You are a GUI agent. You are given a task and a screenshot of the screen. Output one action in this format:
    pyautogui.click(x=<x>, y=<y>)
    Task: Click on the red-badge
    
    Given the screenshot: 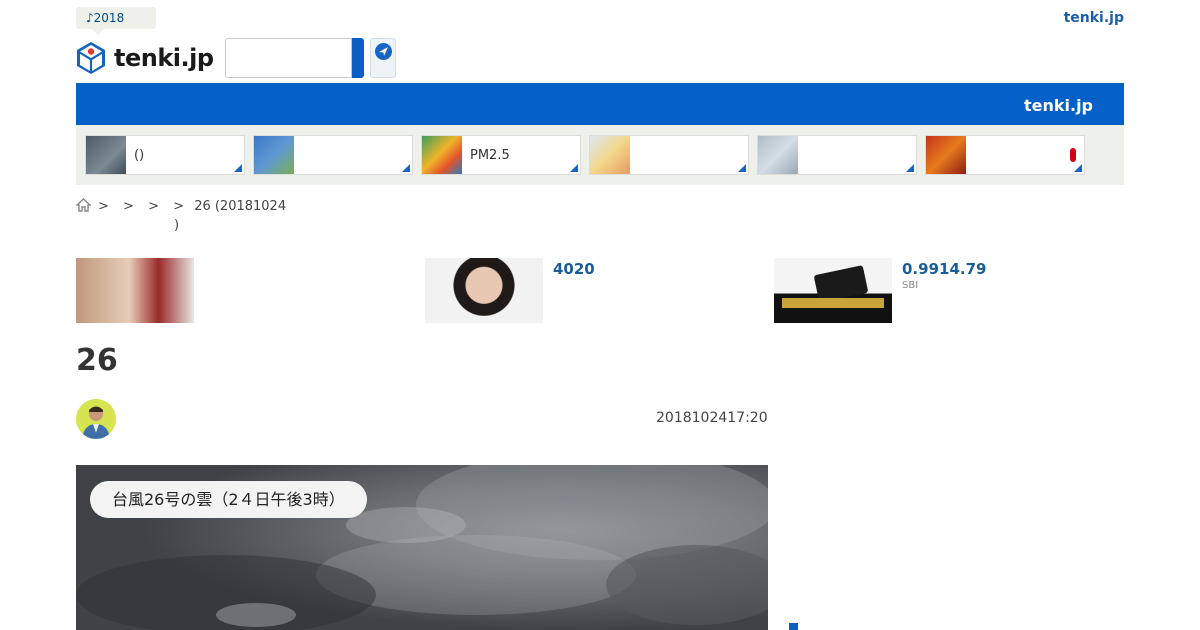 What is the action you would take?
    pyautogui.click(x=1073, y=155)
    